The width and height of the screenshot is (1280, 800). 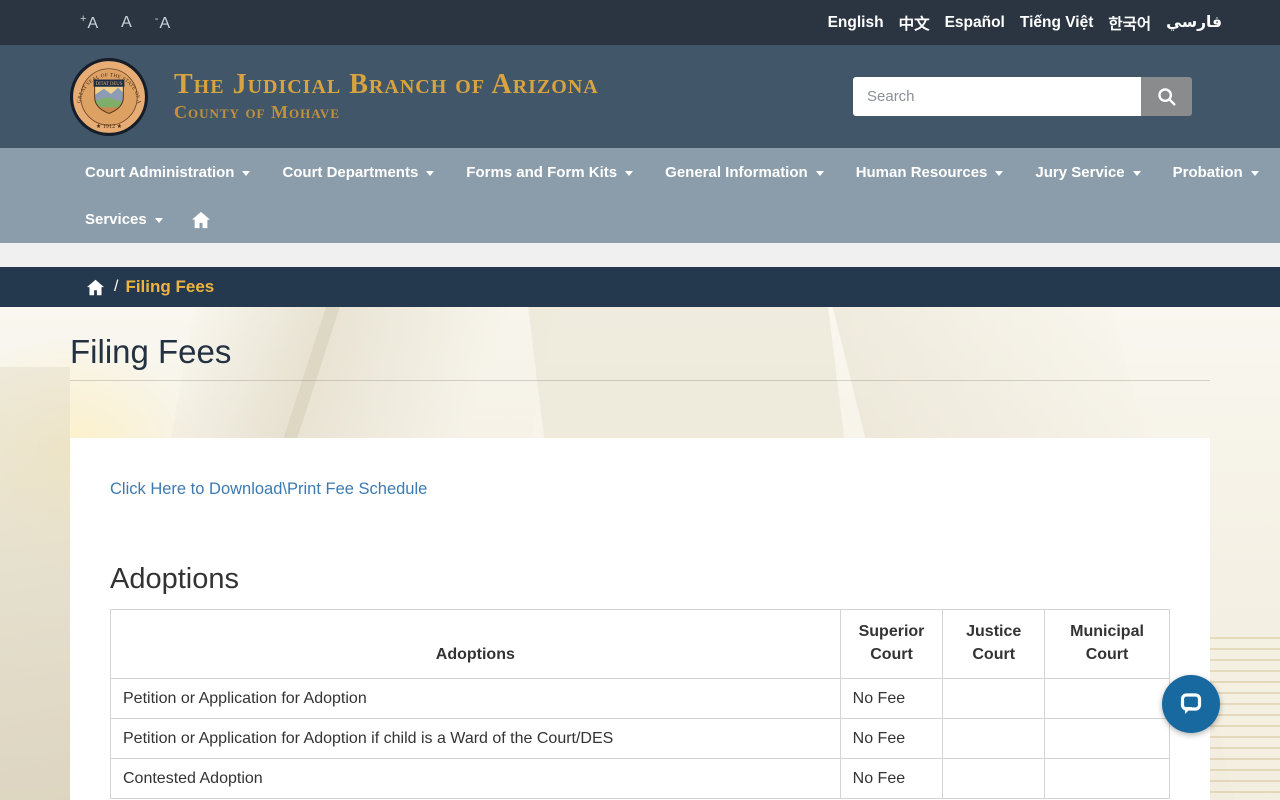 I want to click on nav-label: Probation, so click(x=1207, y=172).